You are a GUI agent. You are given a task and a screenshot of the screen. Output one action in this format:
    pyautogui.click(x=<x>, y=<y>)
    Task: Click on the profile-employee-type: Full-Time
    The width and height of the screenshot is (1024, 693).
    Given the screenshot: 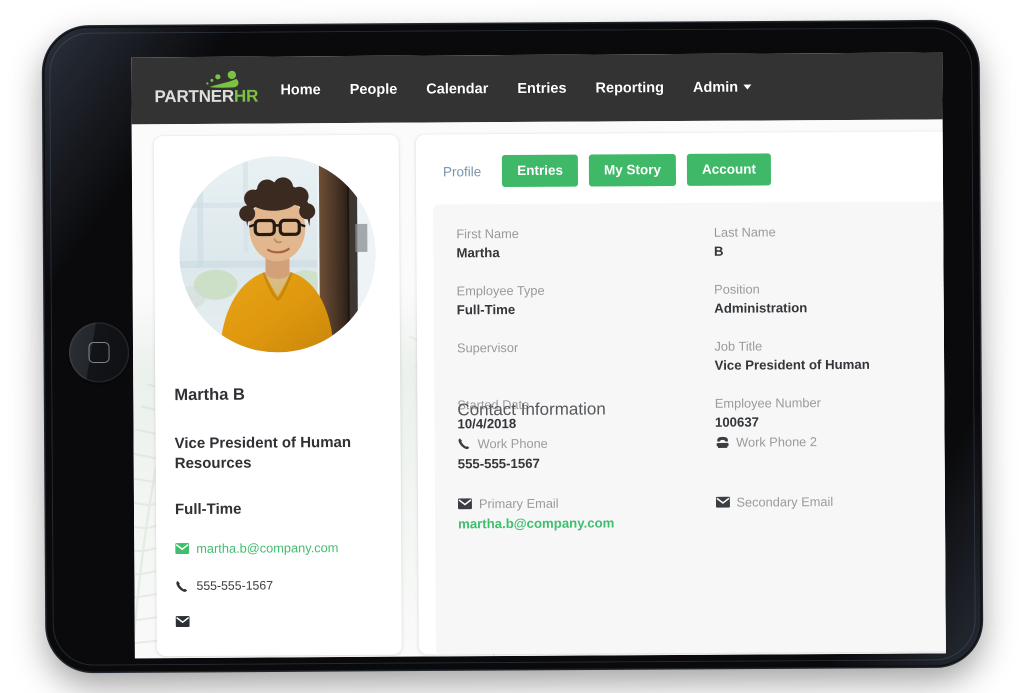 What is the action you would take?
    pyautogui.click(x=208, y=509)
    